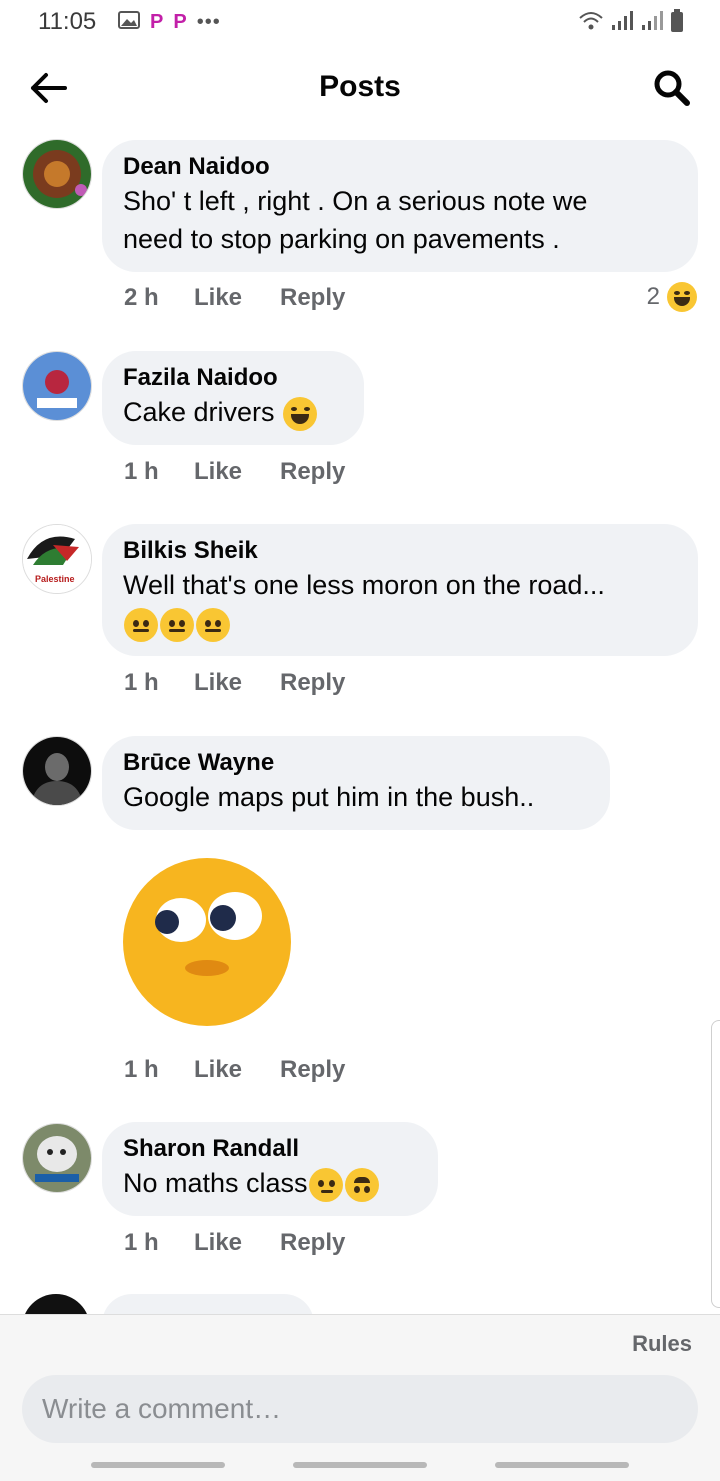 This screenshot has width=720, height=1481. I want to click on reaction-count: 2, so click(653, 296).